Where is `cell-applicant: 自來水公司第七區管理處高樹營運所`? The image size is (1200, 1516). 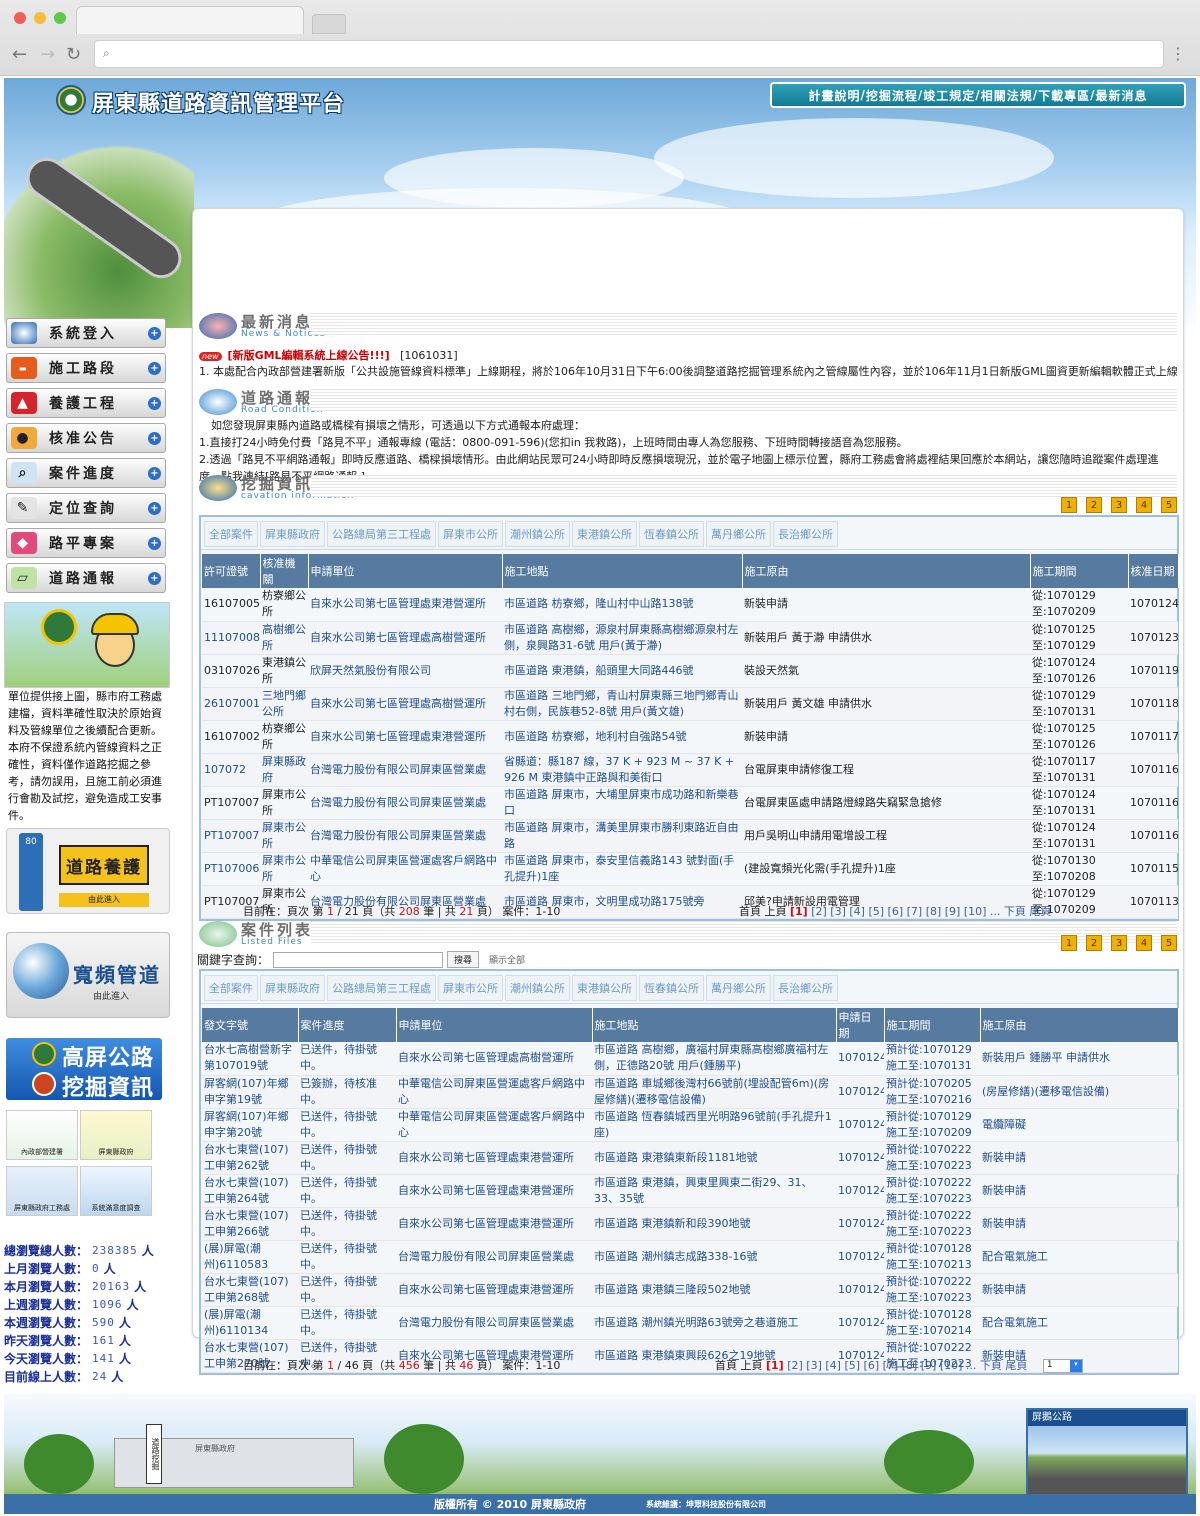 cell-applicant: 自來水公司第七區管理處高樹營運所 is located at coordinates (405, 638).